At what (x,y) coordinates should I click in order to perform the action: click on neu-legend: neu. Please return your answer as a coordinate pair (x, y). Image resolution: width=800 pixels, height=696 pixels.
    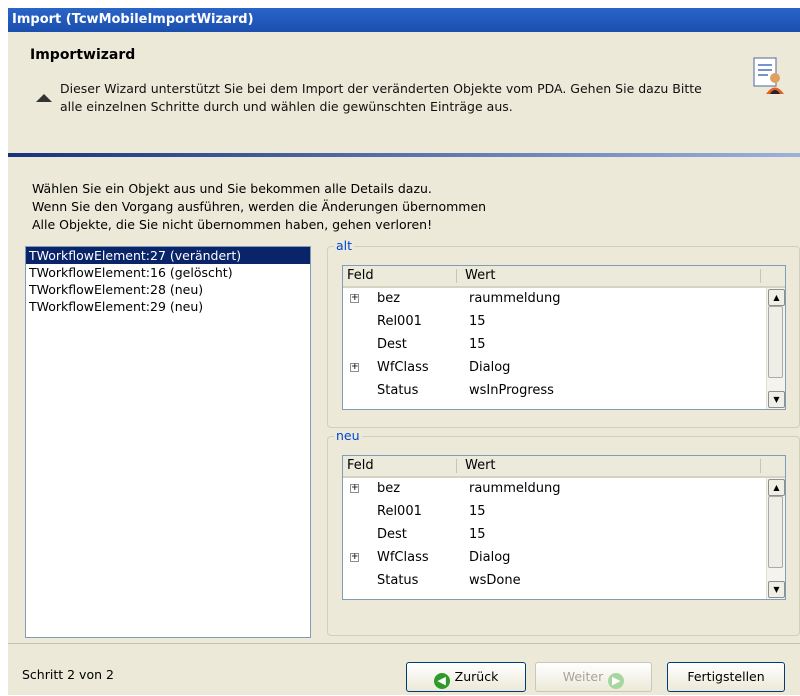
    Looking at the image, I should click on (348, 436).